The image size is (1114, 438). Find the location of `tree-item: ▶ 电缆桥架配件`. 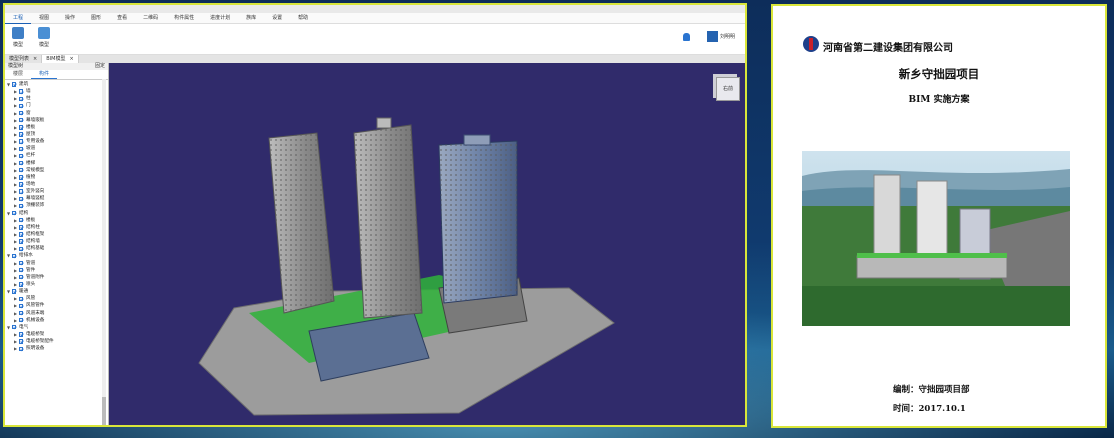

tree-item: ▶ 电缆桥架配件 is located at coordinates (56, 341).